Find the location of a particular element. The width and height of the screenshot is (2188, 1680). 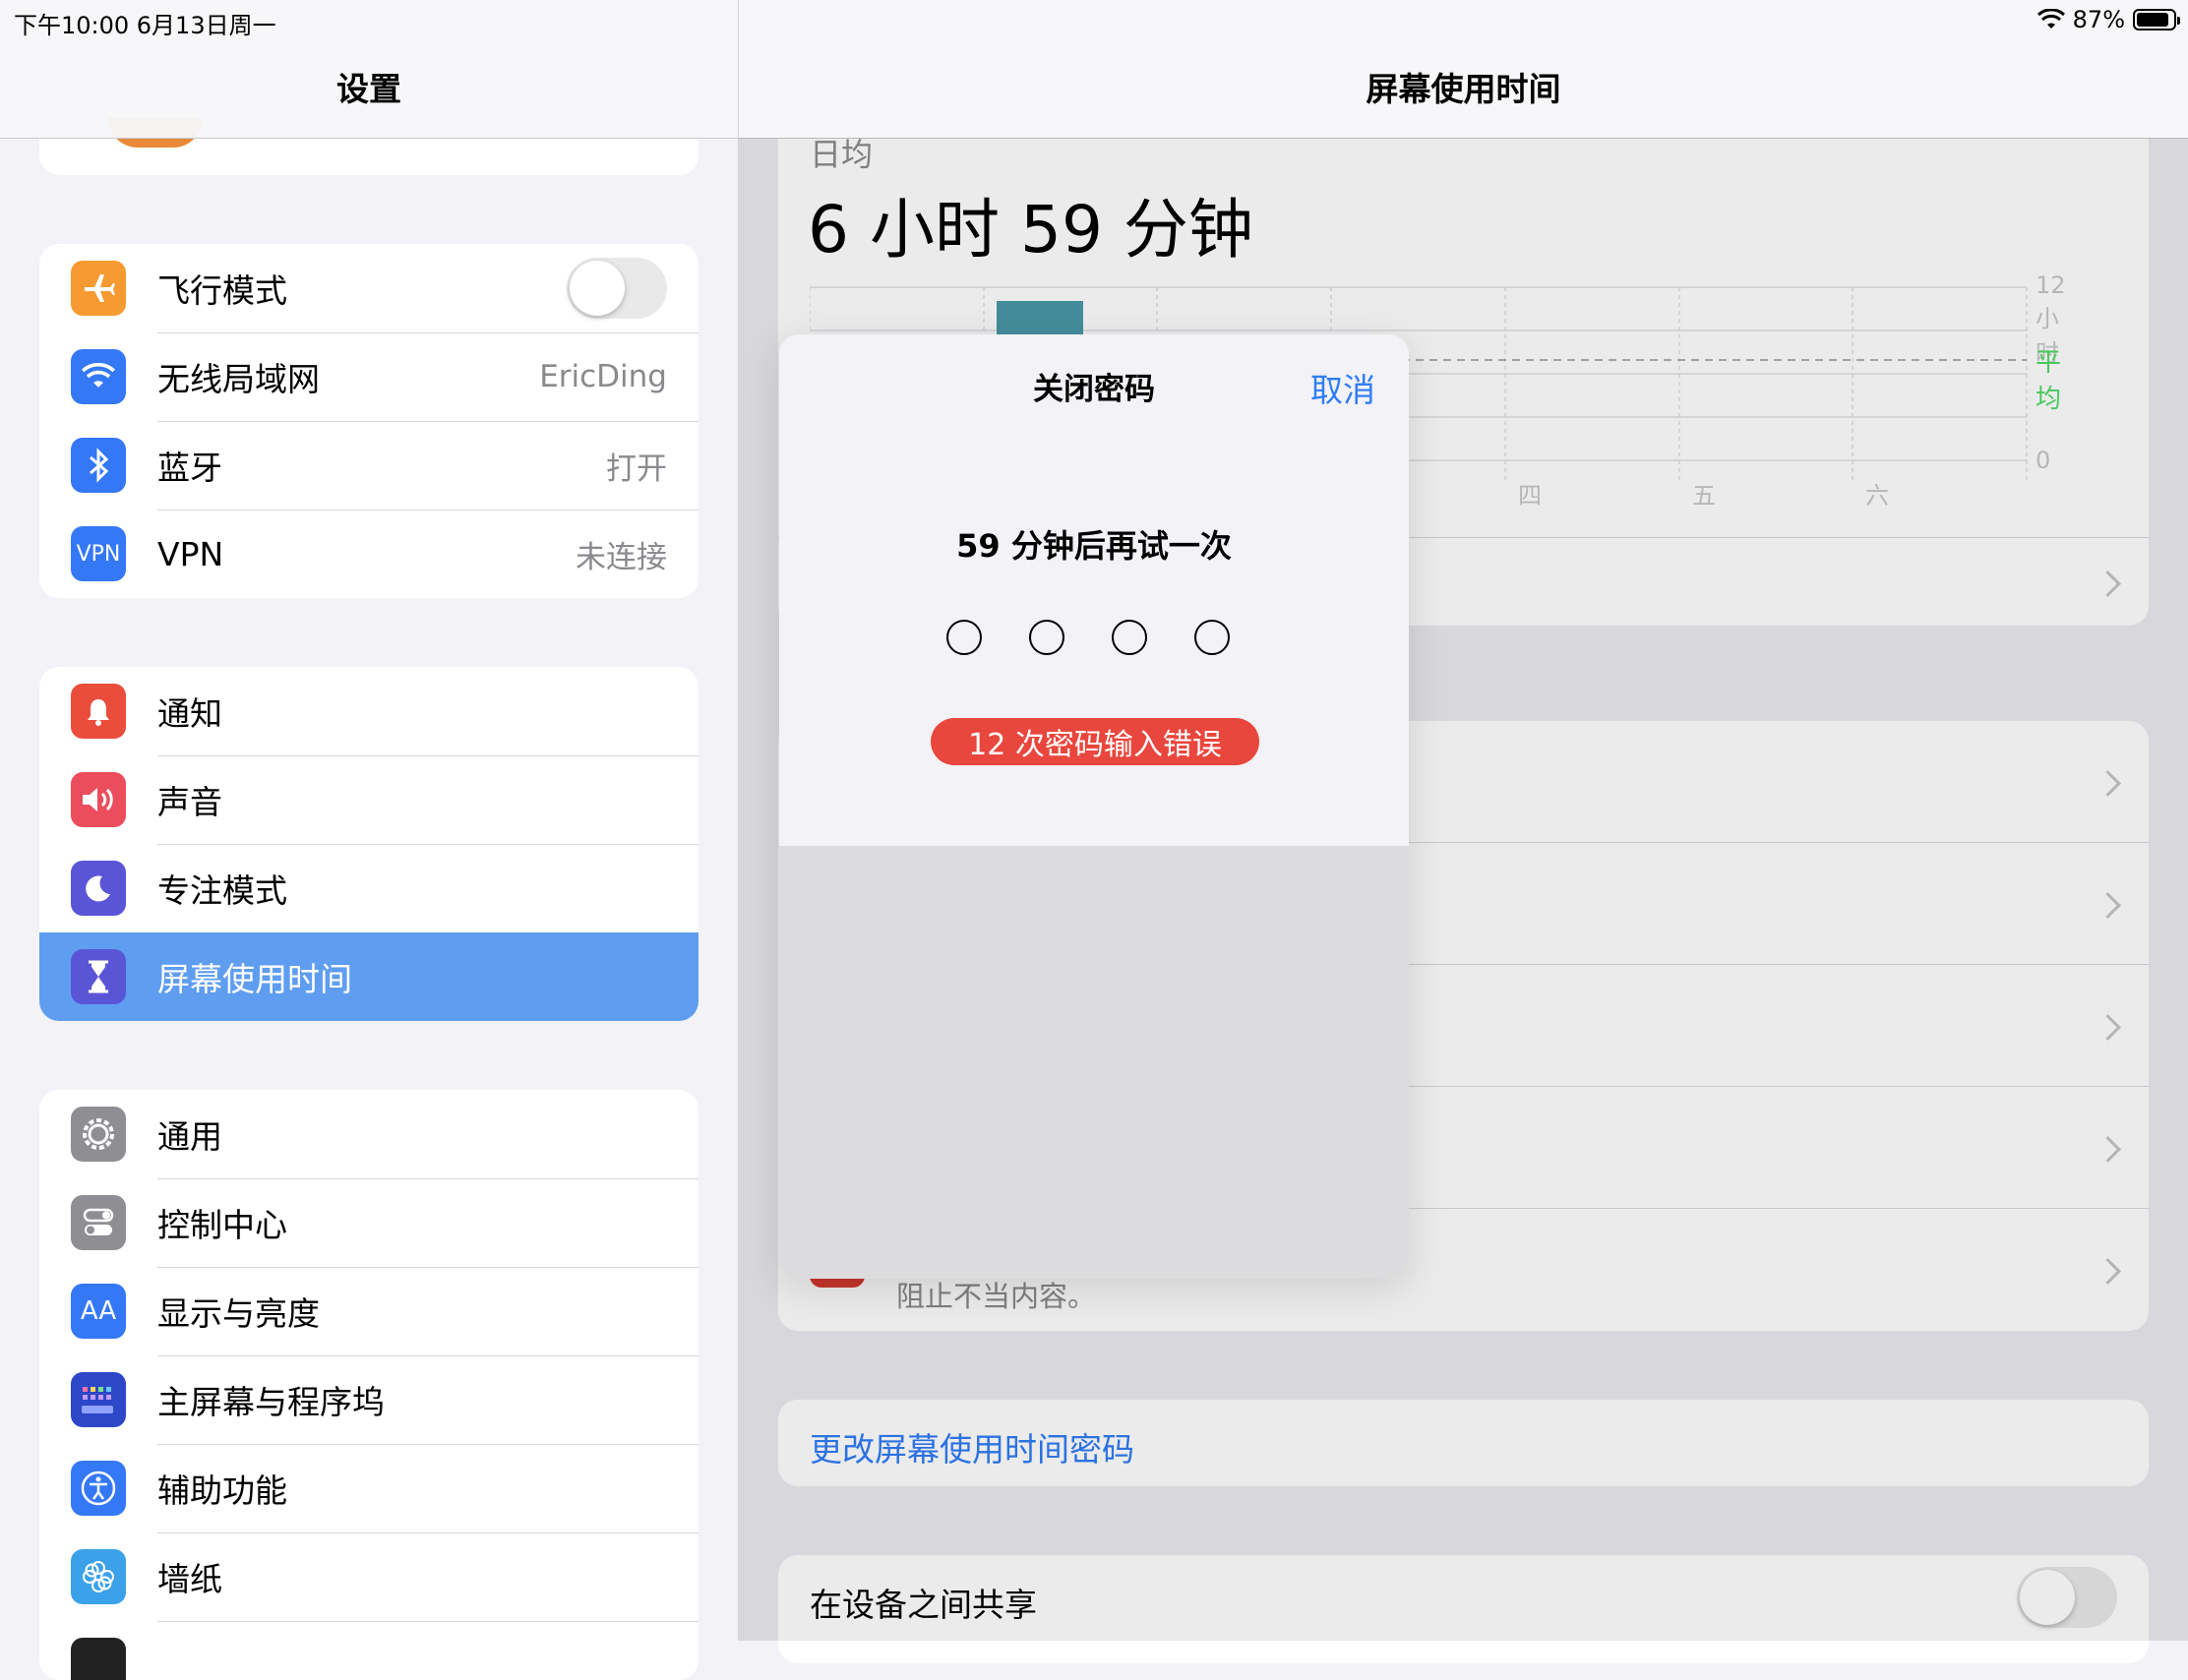

sidebar-item-notifications: 通知 is located at coordinates (369, 711).